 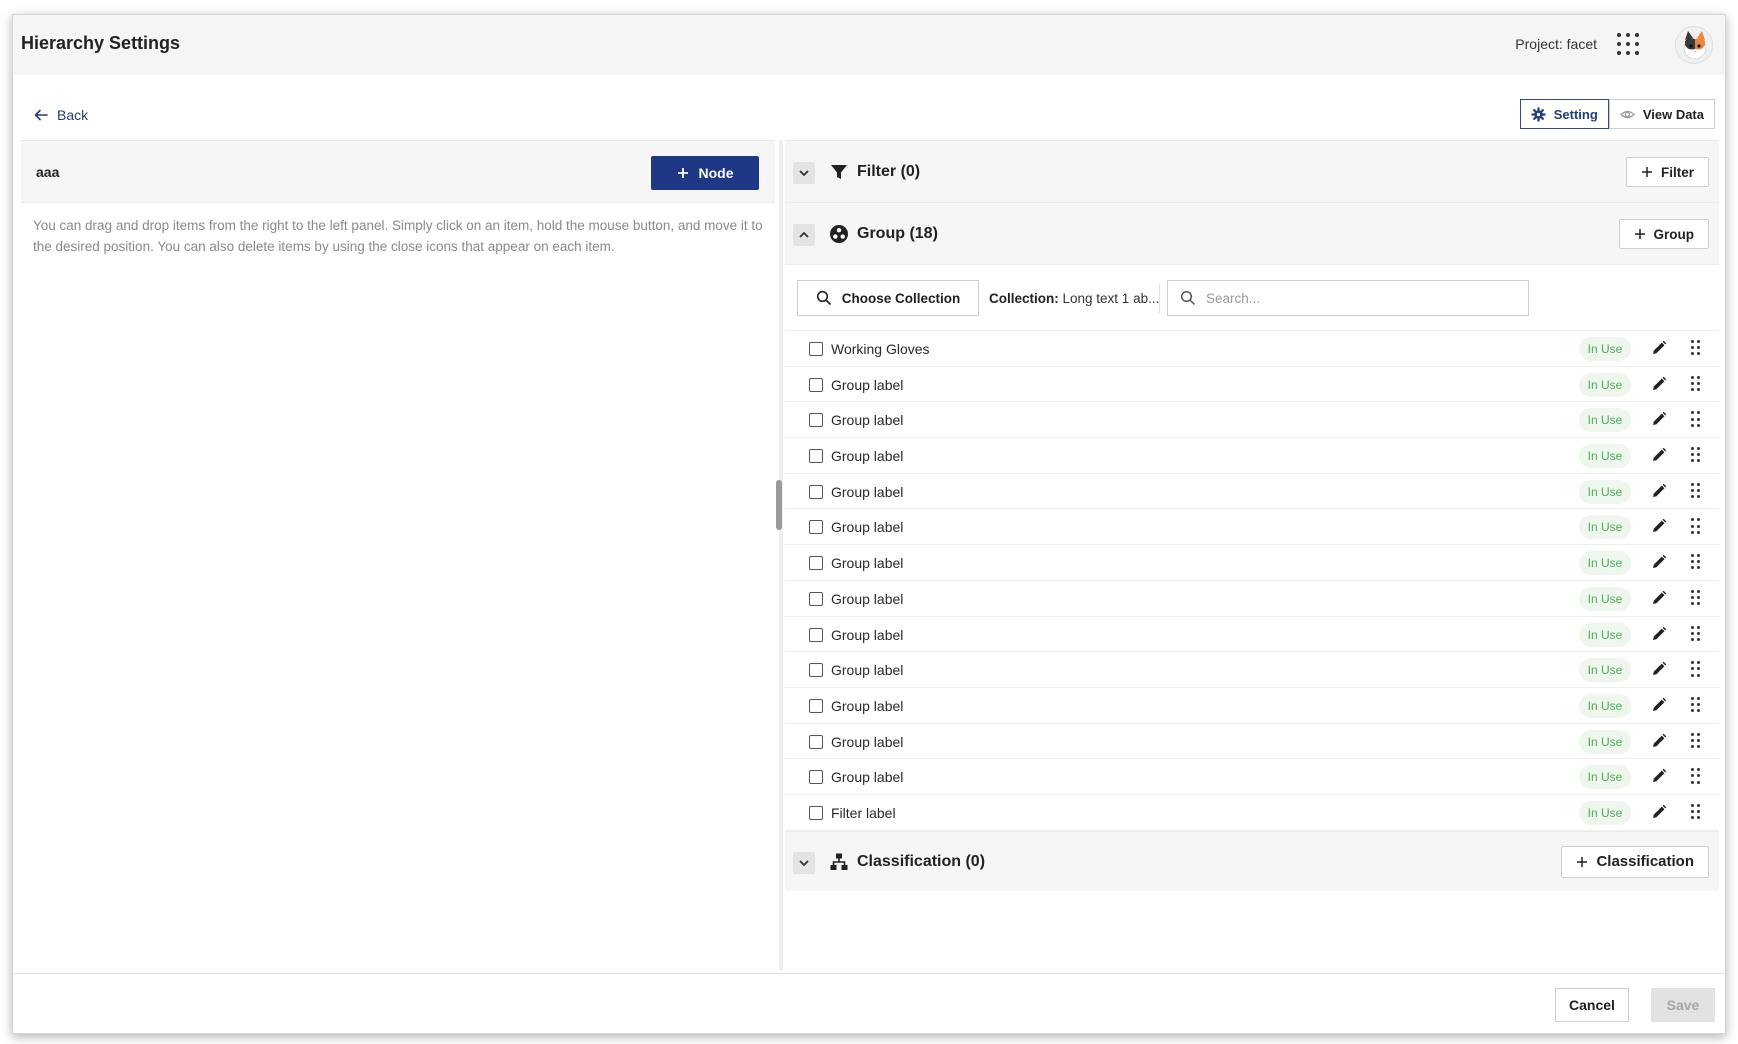 What do you see at coordinates (1673, 114) in the screenshot?
I see `view-data-label: View Data` at bounding box center [1673, 114].